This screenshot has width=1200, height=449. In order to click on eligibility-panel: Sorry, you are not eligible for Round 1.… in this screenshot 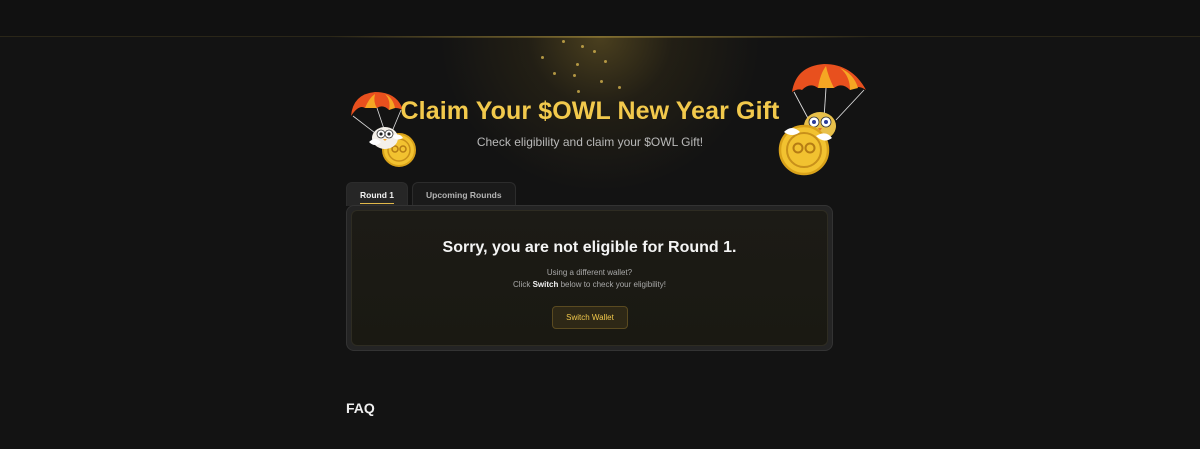, I will do `click(589, 278)`.